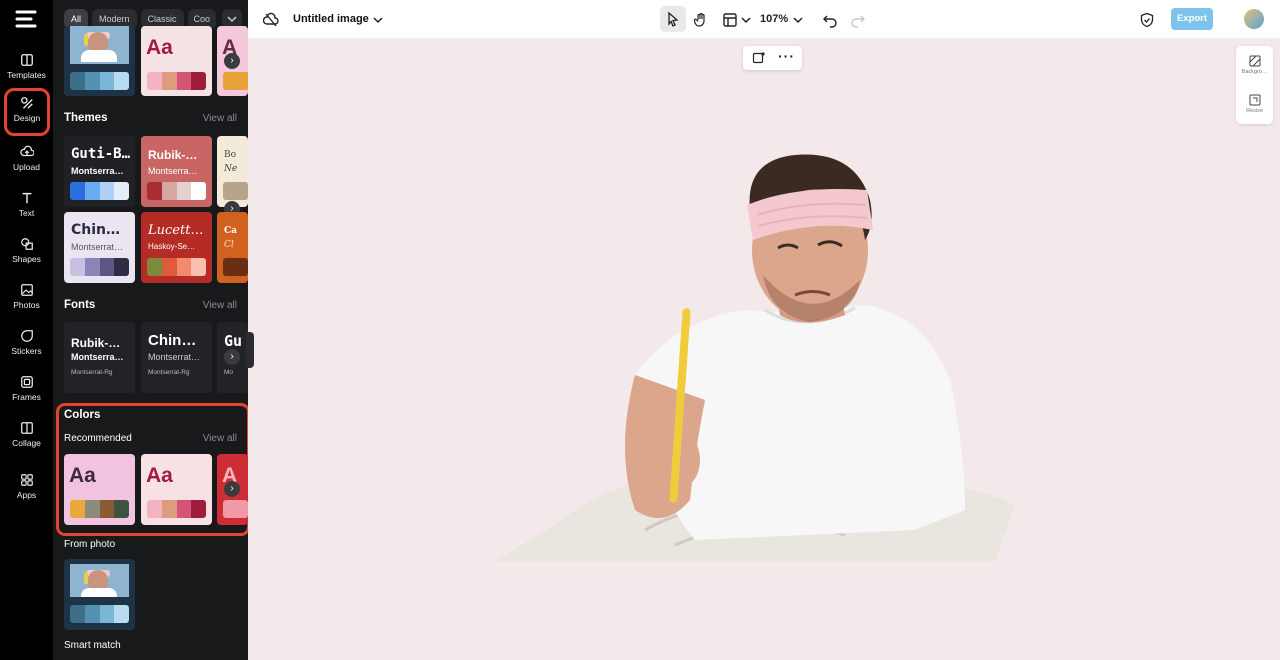 The width and height of the screenshot is (1280, 660). What do you see at coordinates (176, 489) in the screenshot?
I see `color-palette-card-2: Aa` at bounding box center [176, 489].